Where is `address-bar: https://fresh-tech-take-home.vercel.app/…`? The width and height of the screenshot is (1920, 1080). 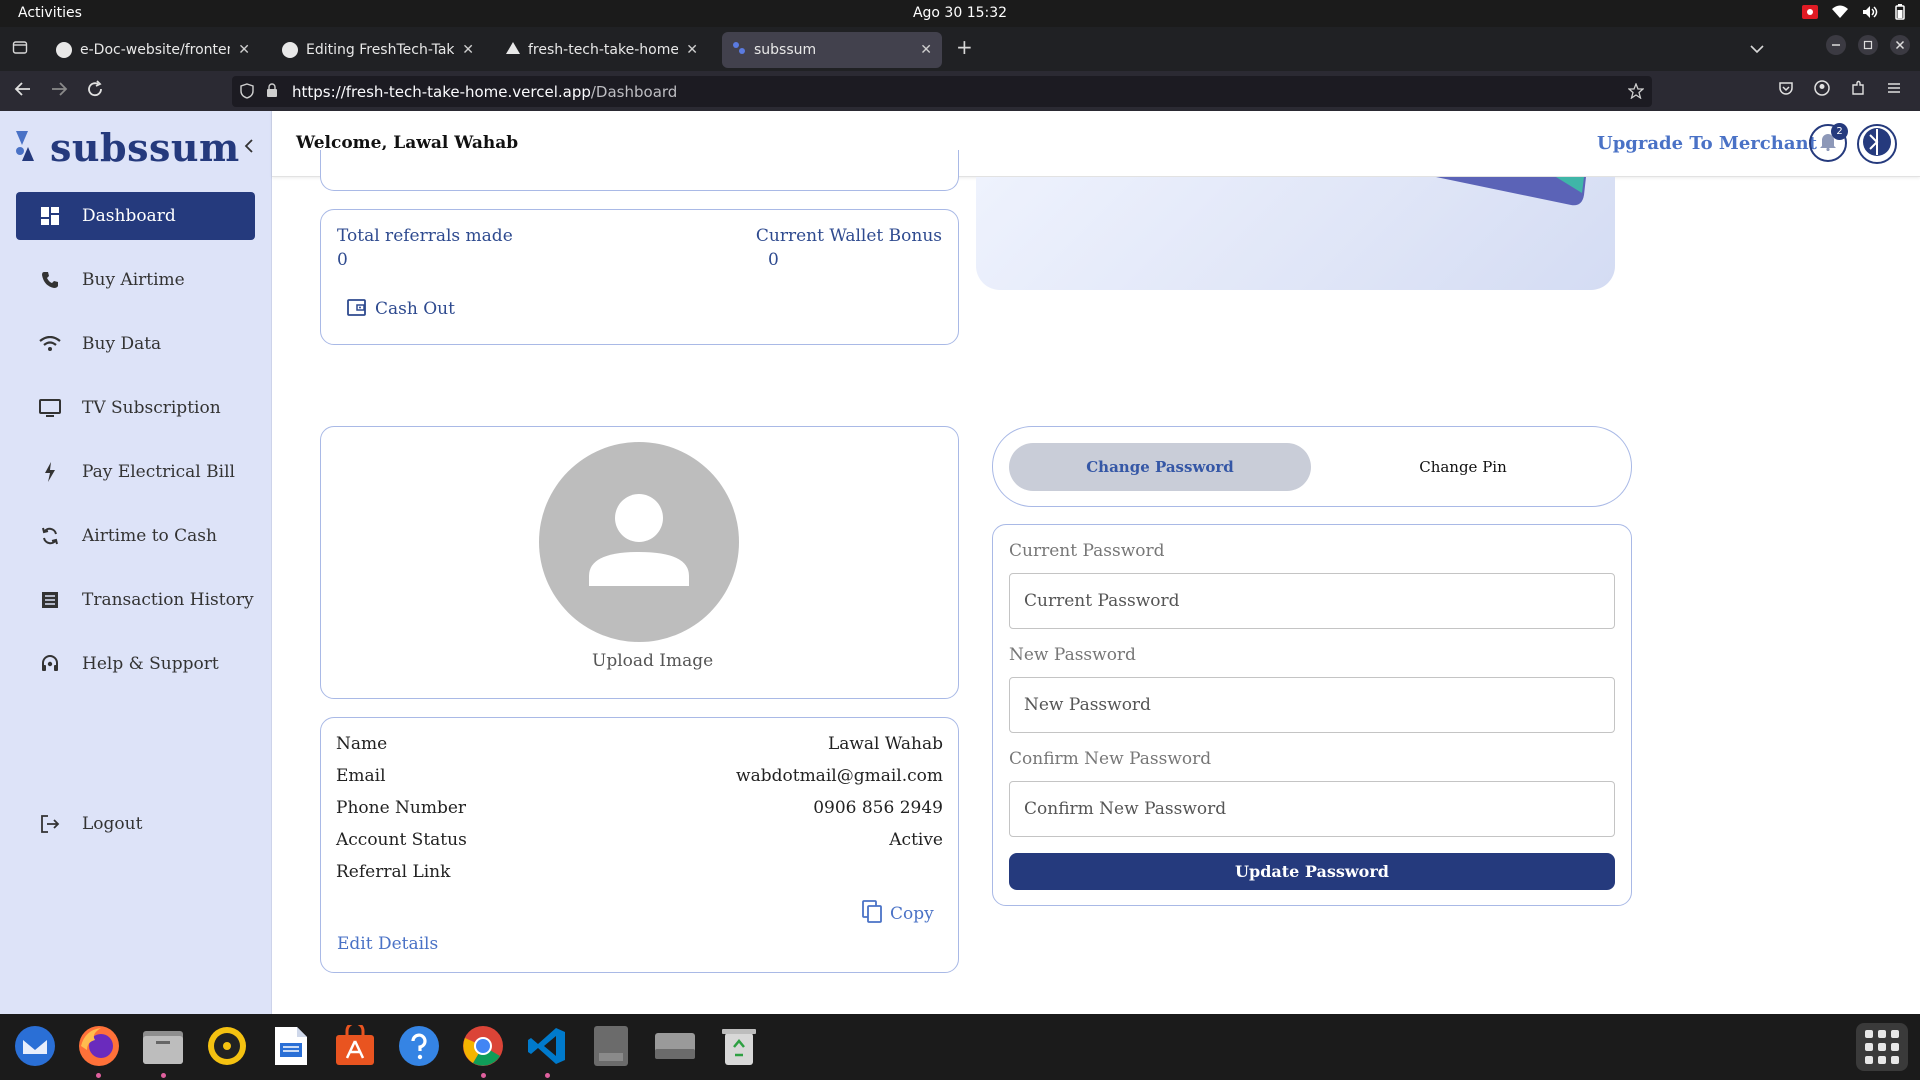 address-bar: https://fresh-tech-take-home.vercel.app/… is located at coordinates (942, 91).